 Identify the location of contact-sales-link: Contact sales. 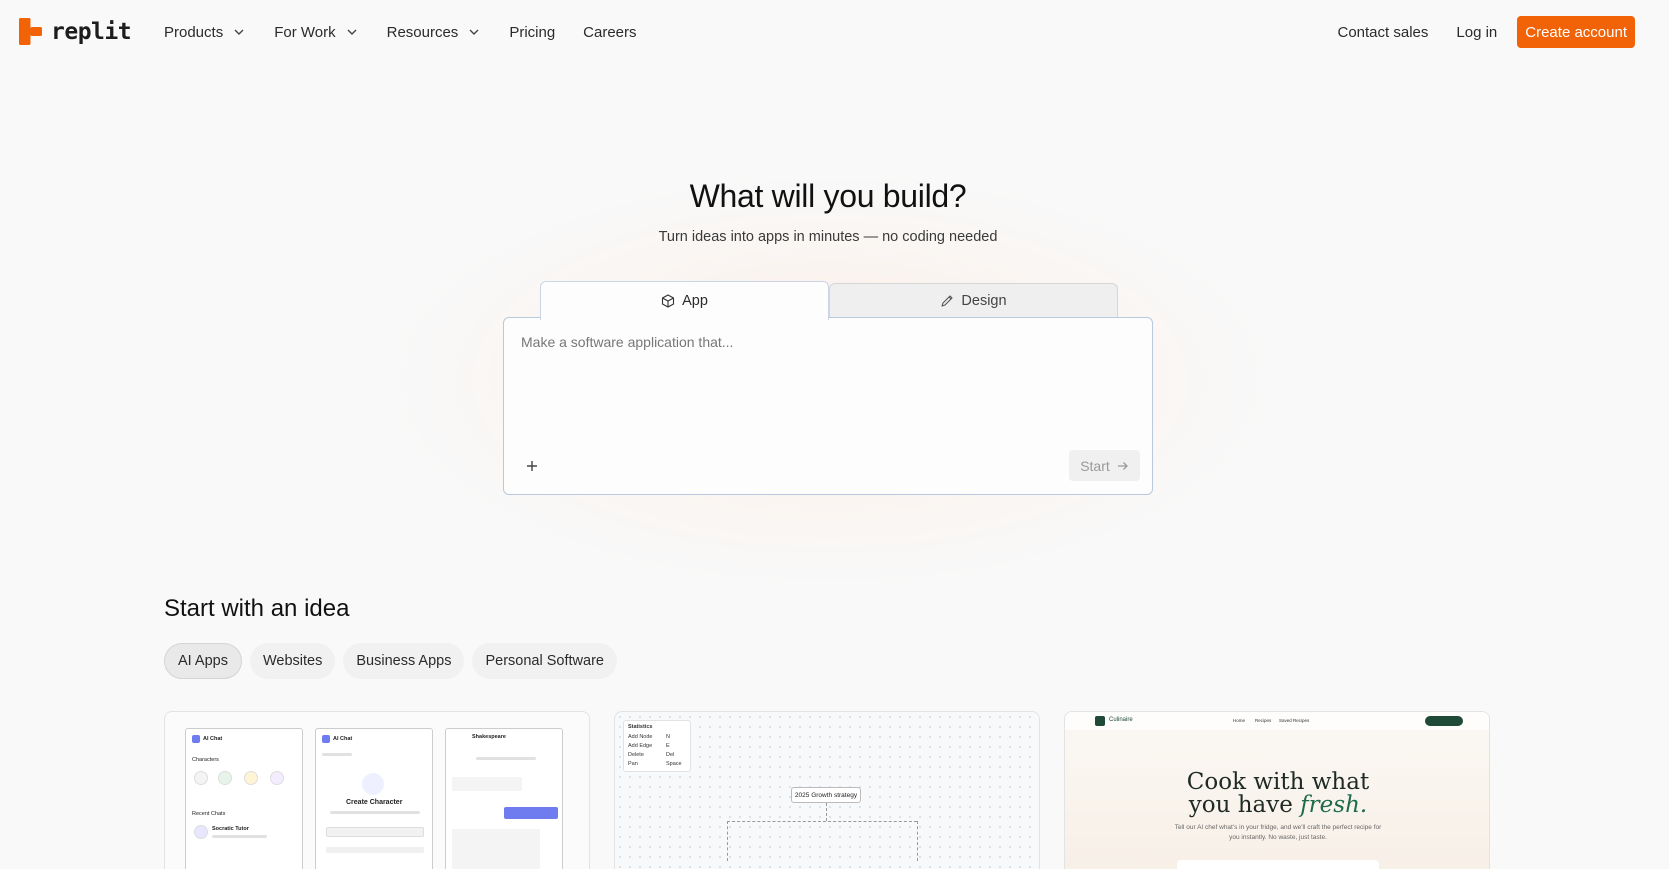
(1383, 32).